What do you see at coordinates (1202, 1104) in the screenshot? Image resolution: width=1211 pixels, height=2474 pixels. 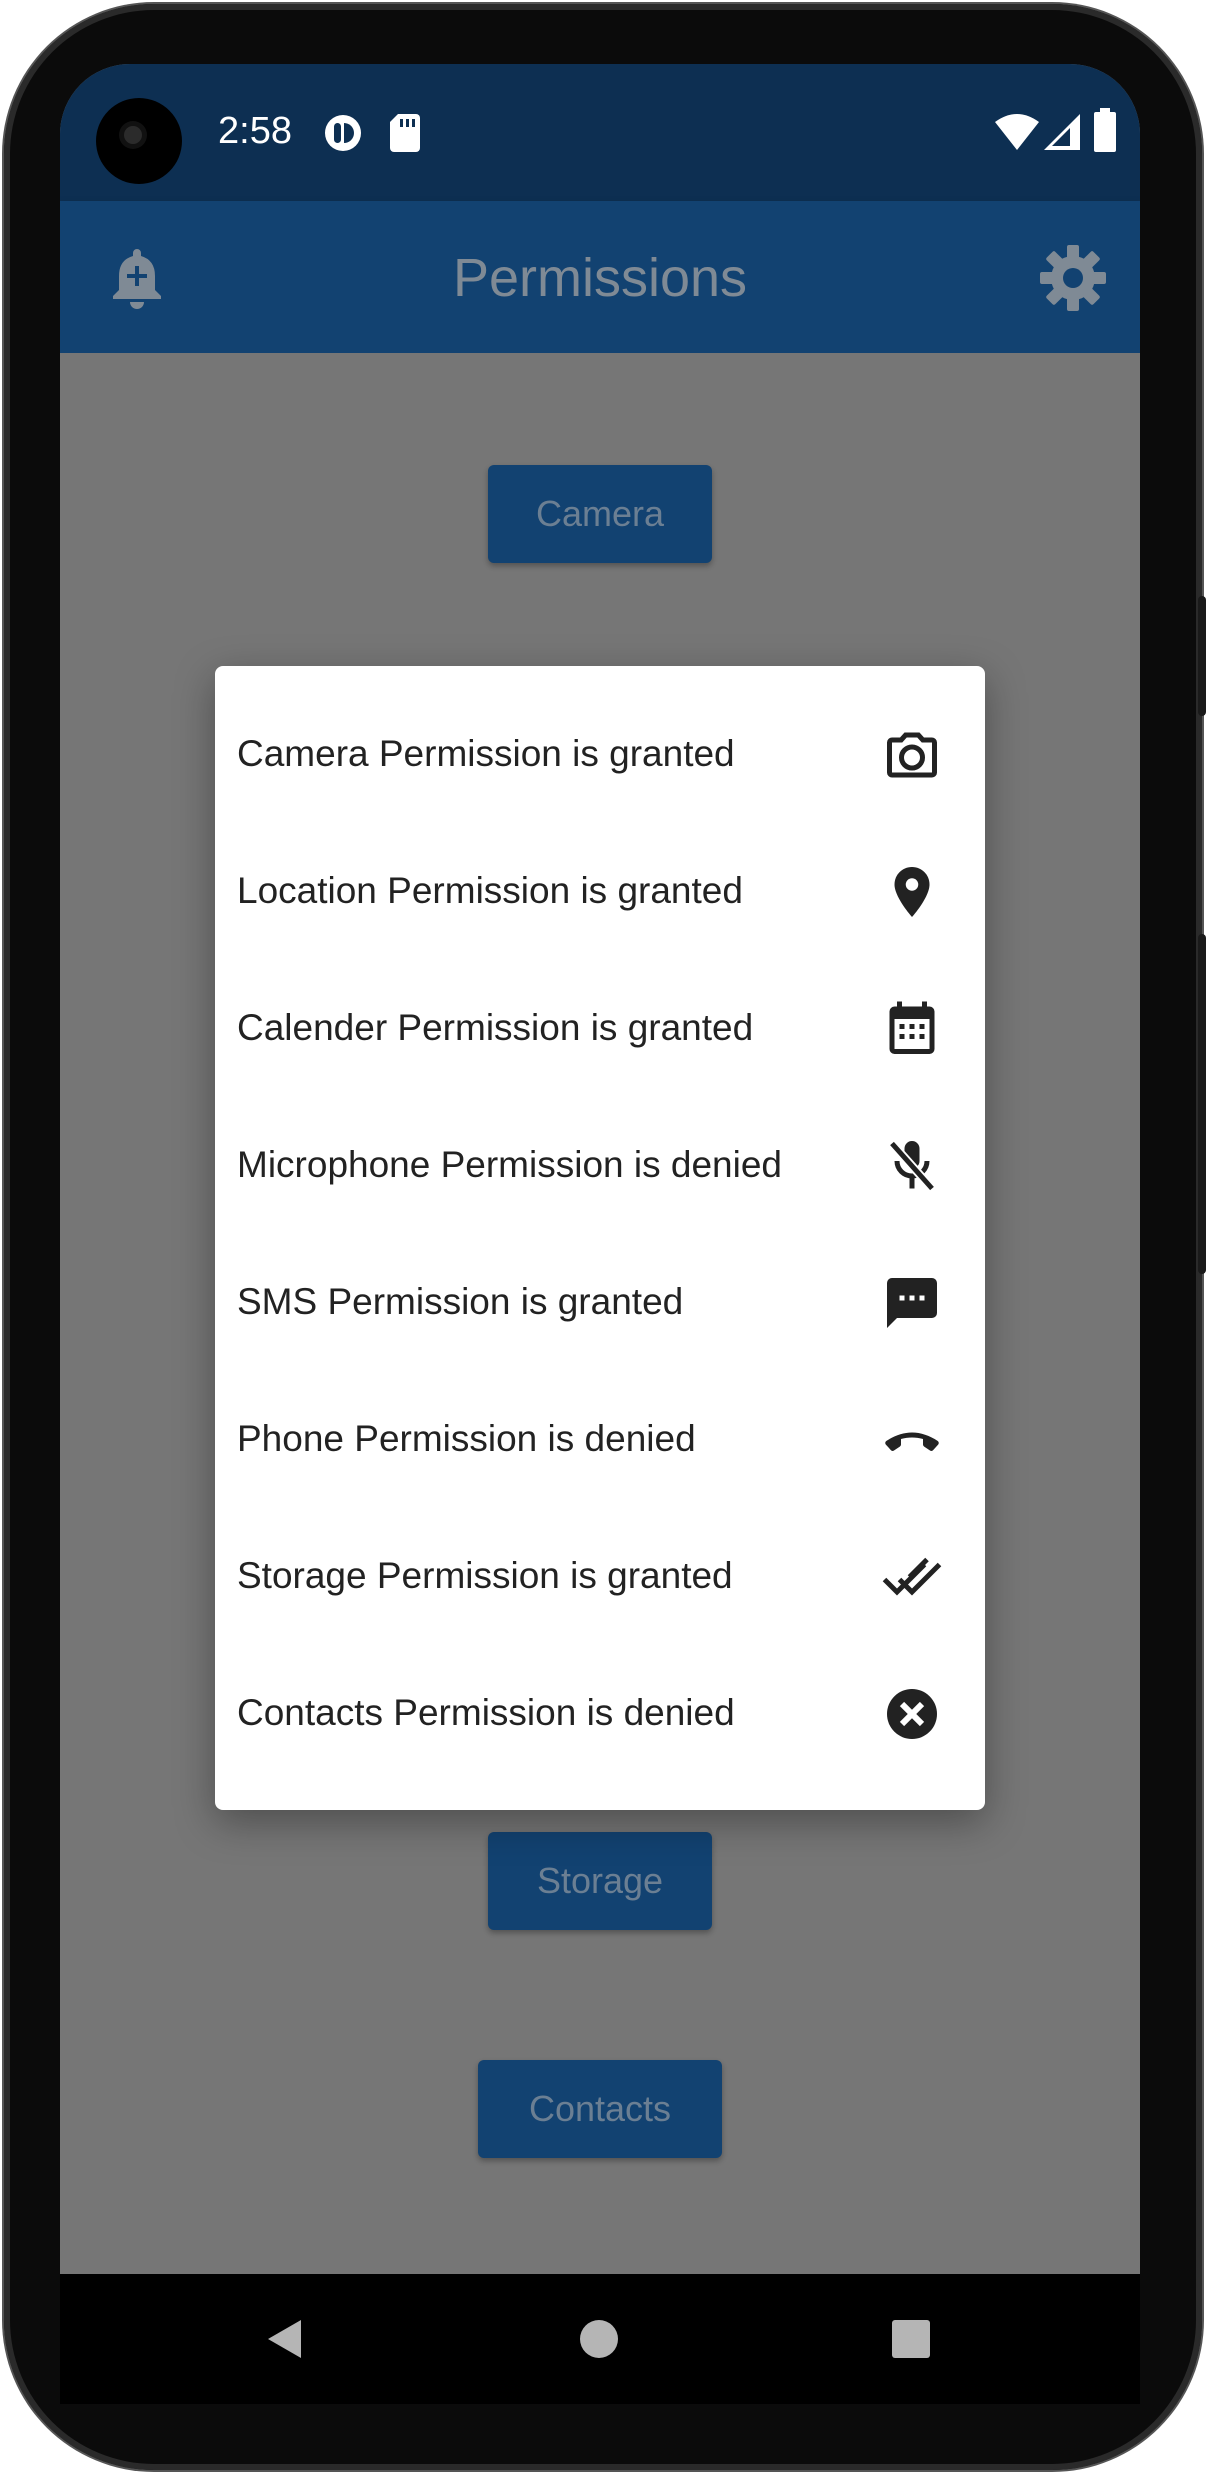 I see `volume-button` at bounding box center [1202, 1104].